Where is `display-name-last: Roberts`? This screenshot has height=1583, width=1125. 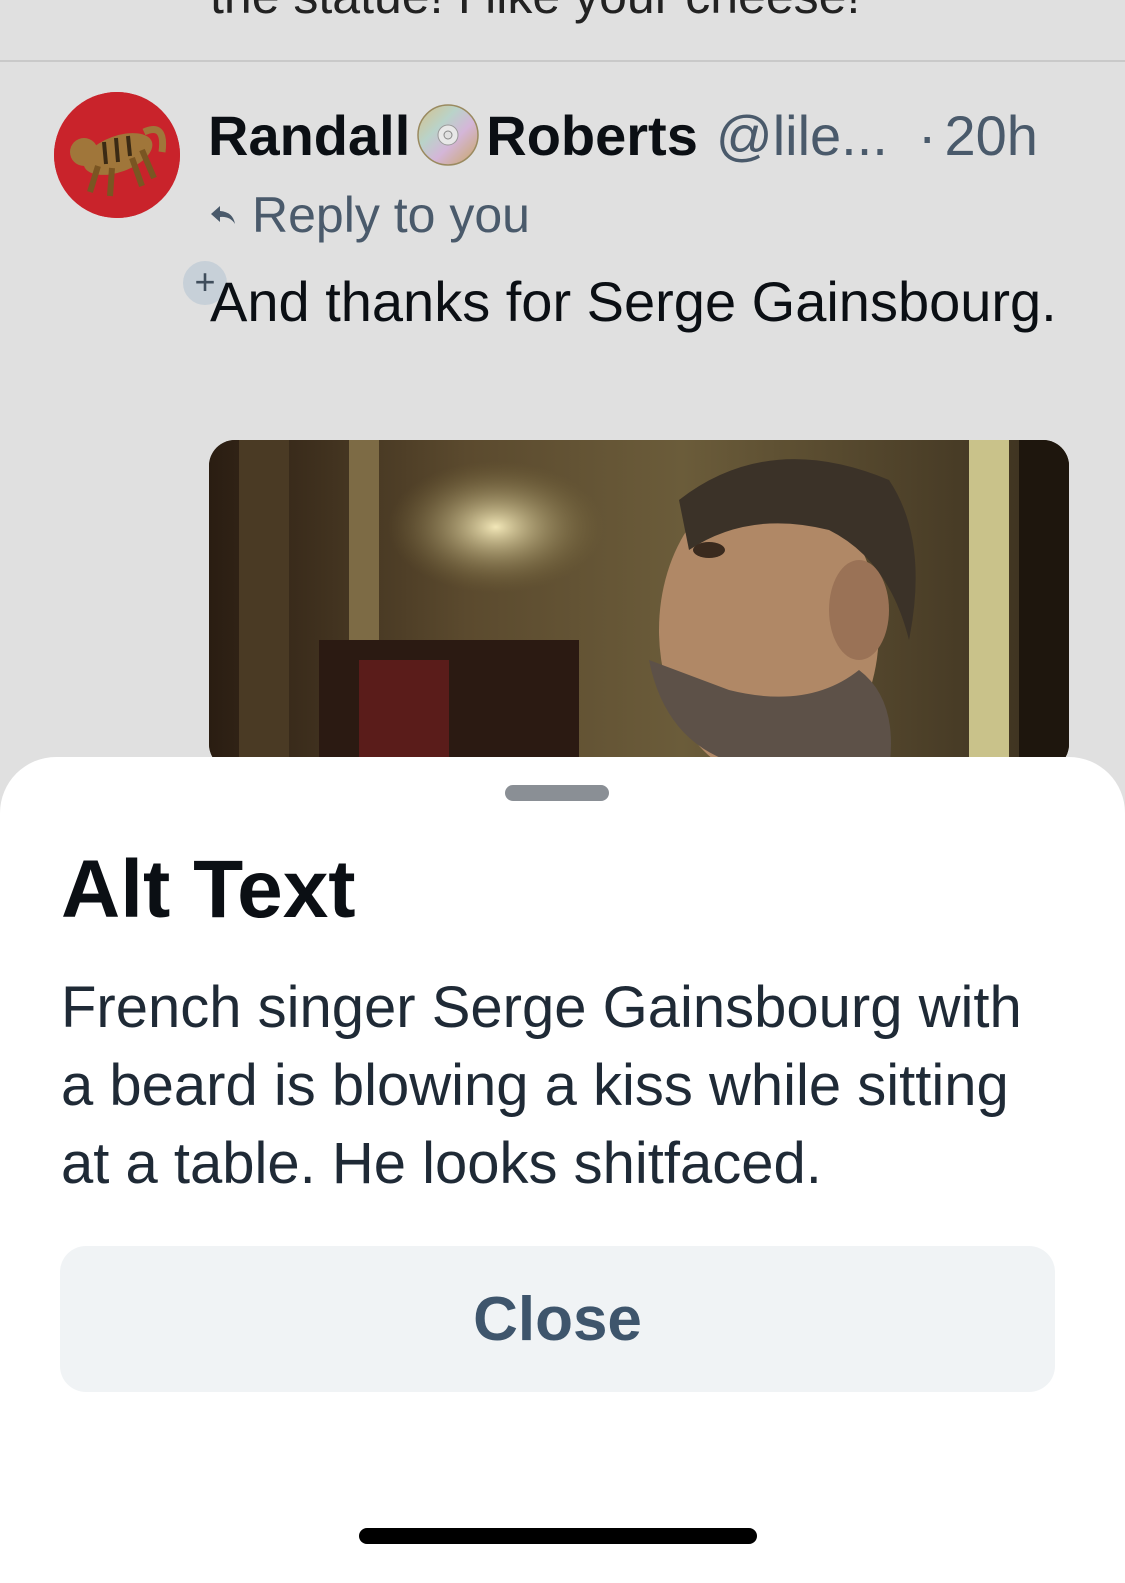
display-name-last: Roberts is located at coordinates (592, 135).